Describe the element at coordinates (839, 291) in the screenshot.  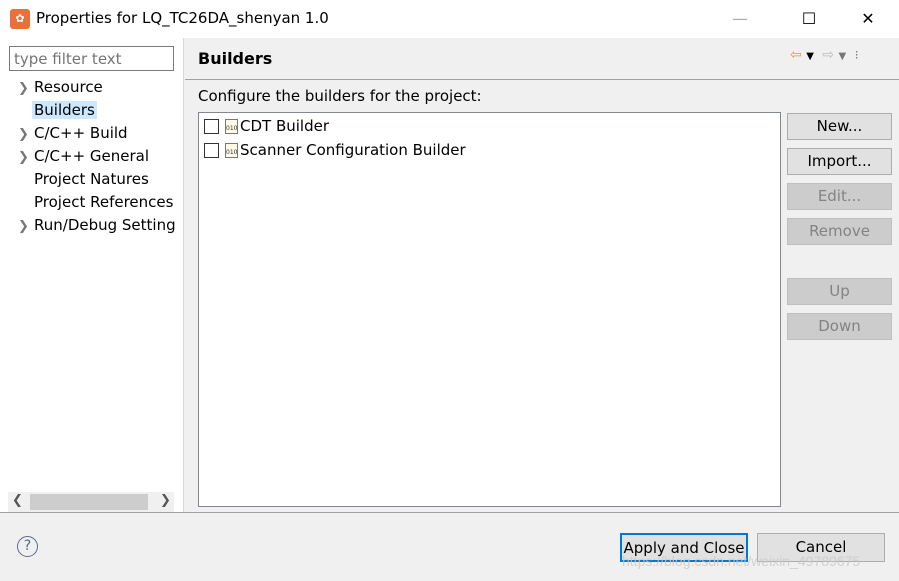
I see `up-button: Up` at that location.